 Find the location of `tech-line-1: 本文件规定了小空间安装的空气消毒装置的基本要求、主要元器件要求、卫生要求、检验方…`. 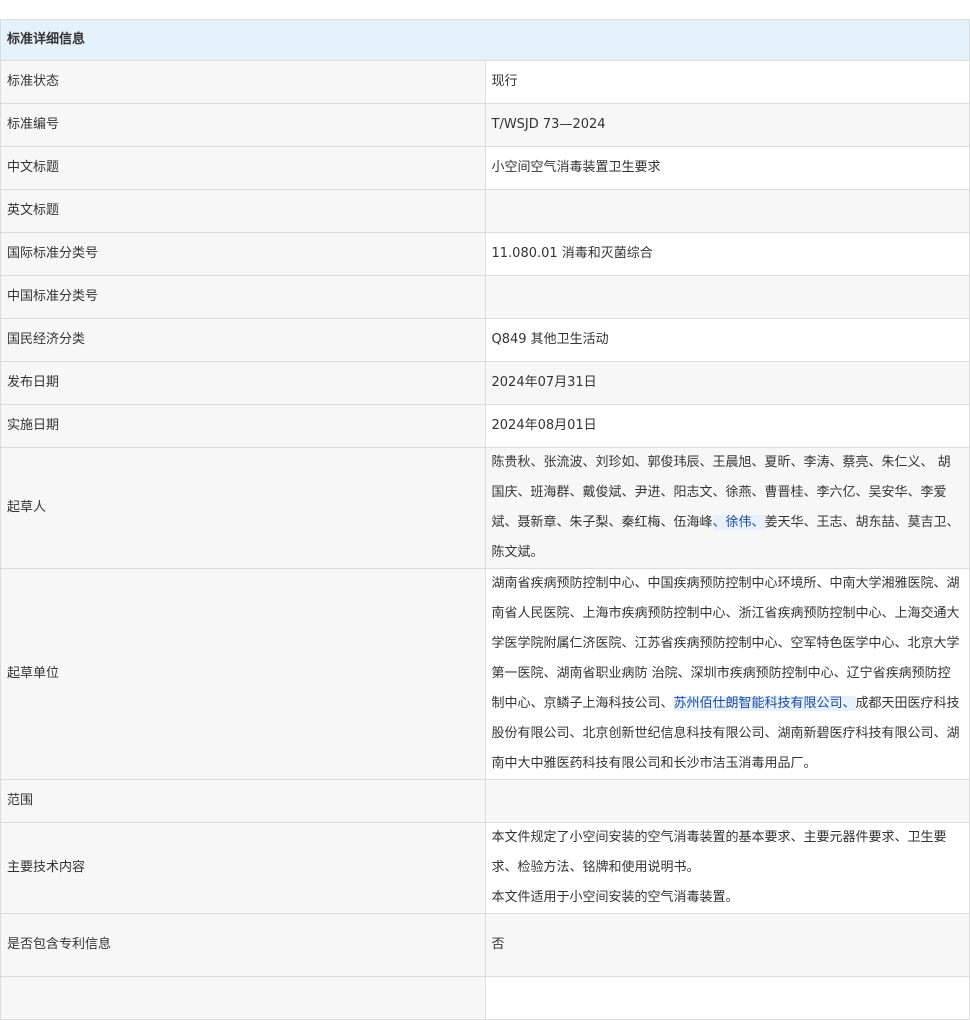

tech-line-1: 本文件规定了小空间安装的空气消毒装置的基本要求、主要元器件要求、卫生要求、检验方… is located at coordinates (719, 852).